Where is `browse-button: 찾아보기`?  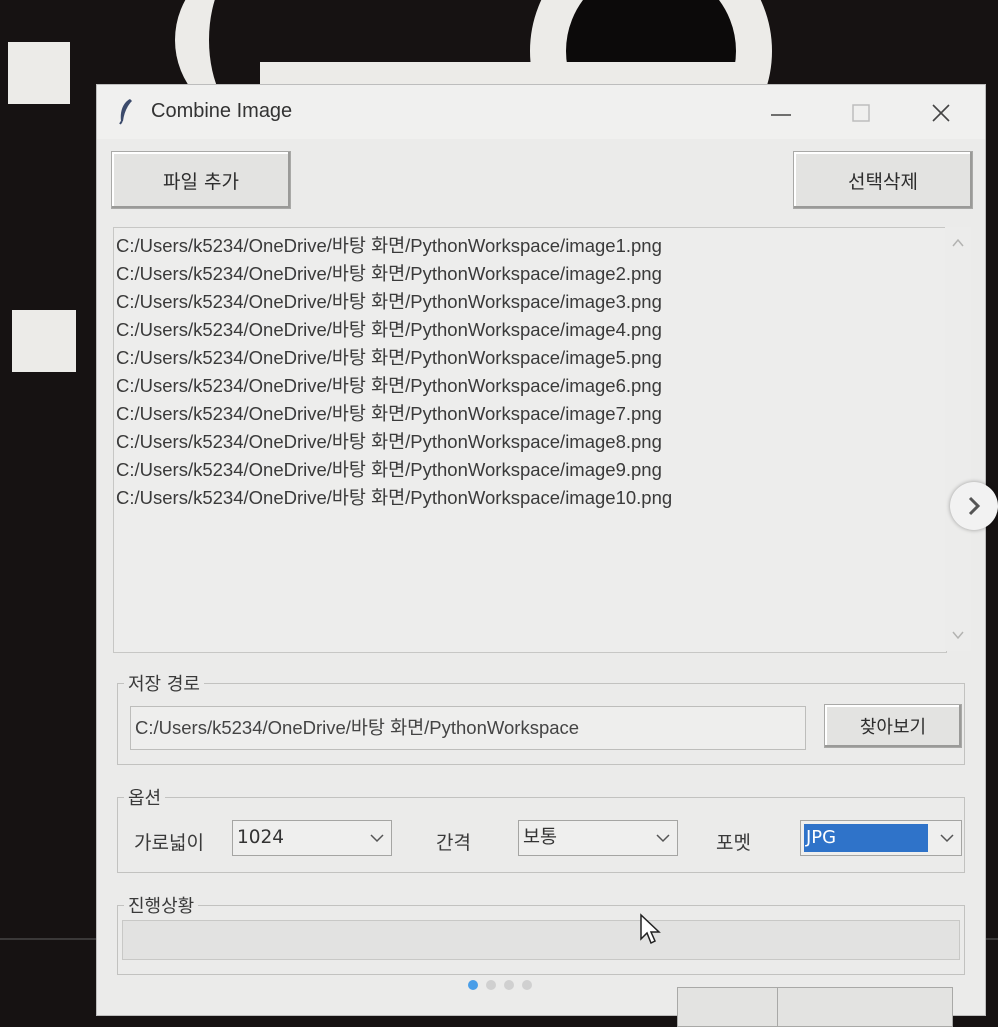
browse-button: 찾아보기 is located at coordinates (893, 726).